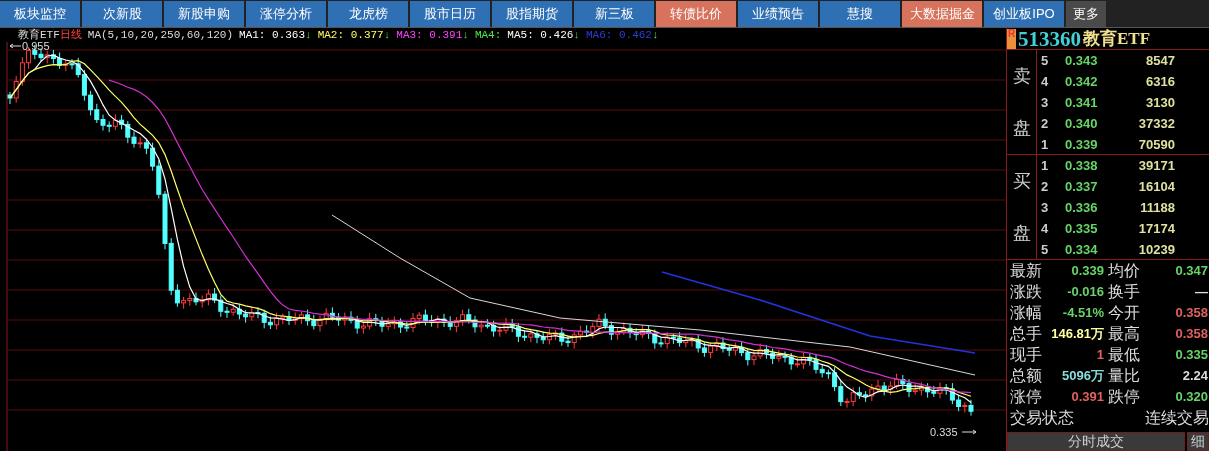 The image size is (1209, 451). What do you see at coordinates (429, 35) in the screenshot?
I see `ma-indicator: MA3: 0.391` at bounding box center [429, 35].